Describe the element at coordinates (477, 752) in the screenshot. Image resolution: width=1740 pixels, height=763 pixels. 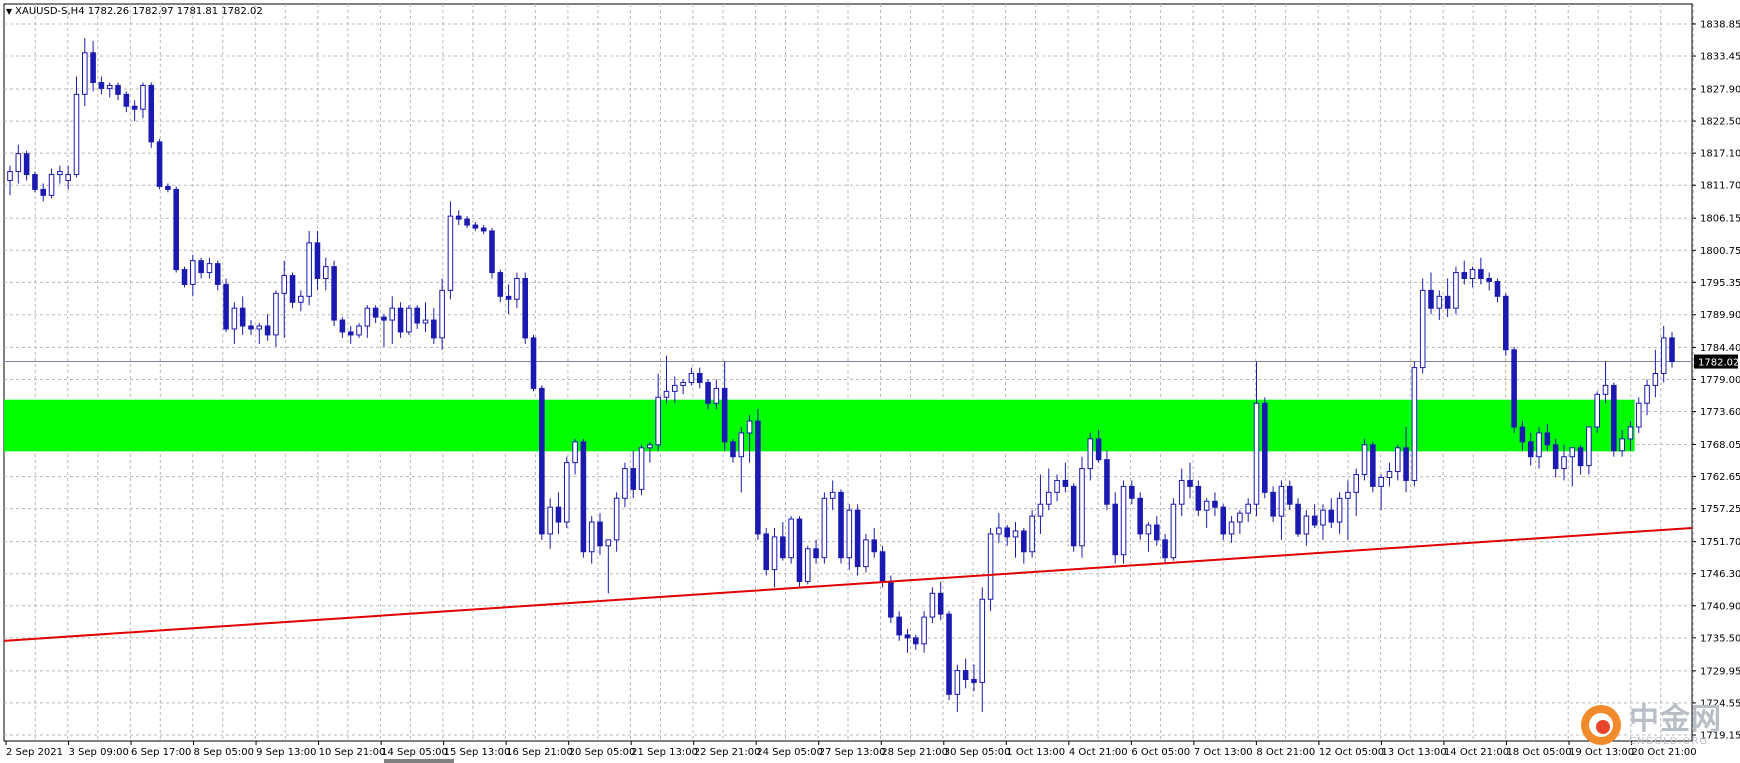
I see `x-tick-label: 15 Sep 13:00` at that location.